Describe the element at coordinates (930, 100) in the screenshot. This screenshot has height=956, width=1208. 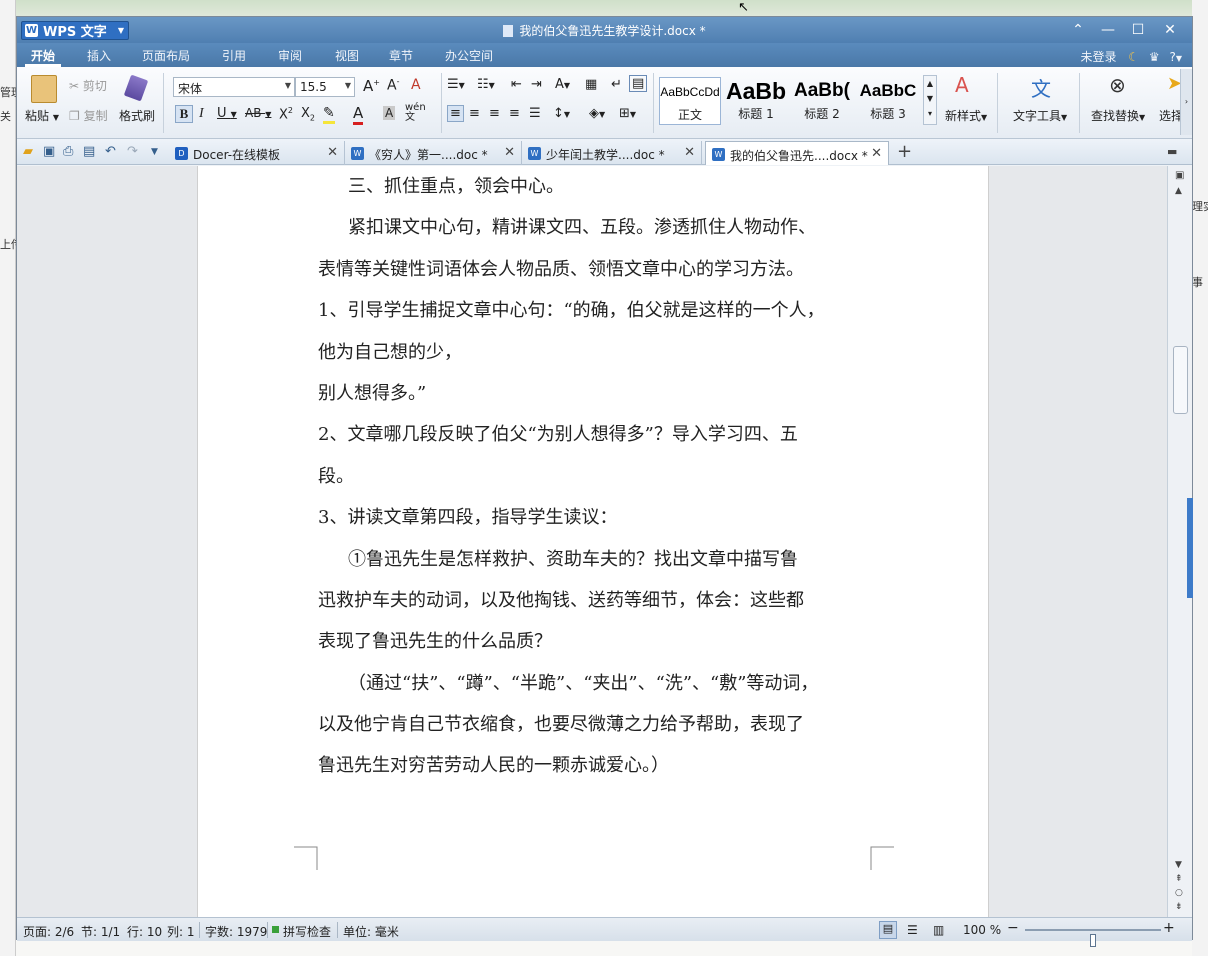
I see `style-gallery-scroll: ▲ ▼ ▾` at that location.